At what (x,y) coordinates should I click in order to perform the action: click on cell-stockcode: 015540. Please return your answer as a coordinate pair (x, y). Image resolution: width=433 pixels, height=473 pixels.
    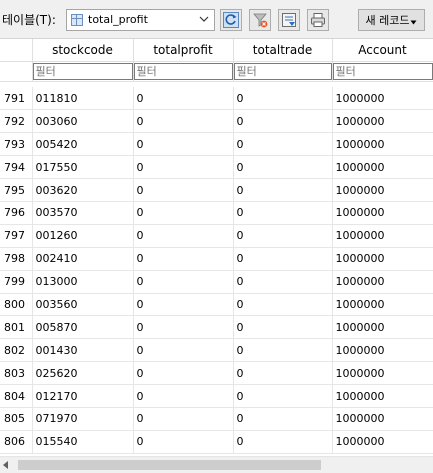
    Looking at the image, I should click on (83, 442).